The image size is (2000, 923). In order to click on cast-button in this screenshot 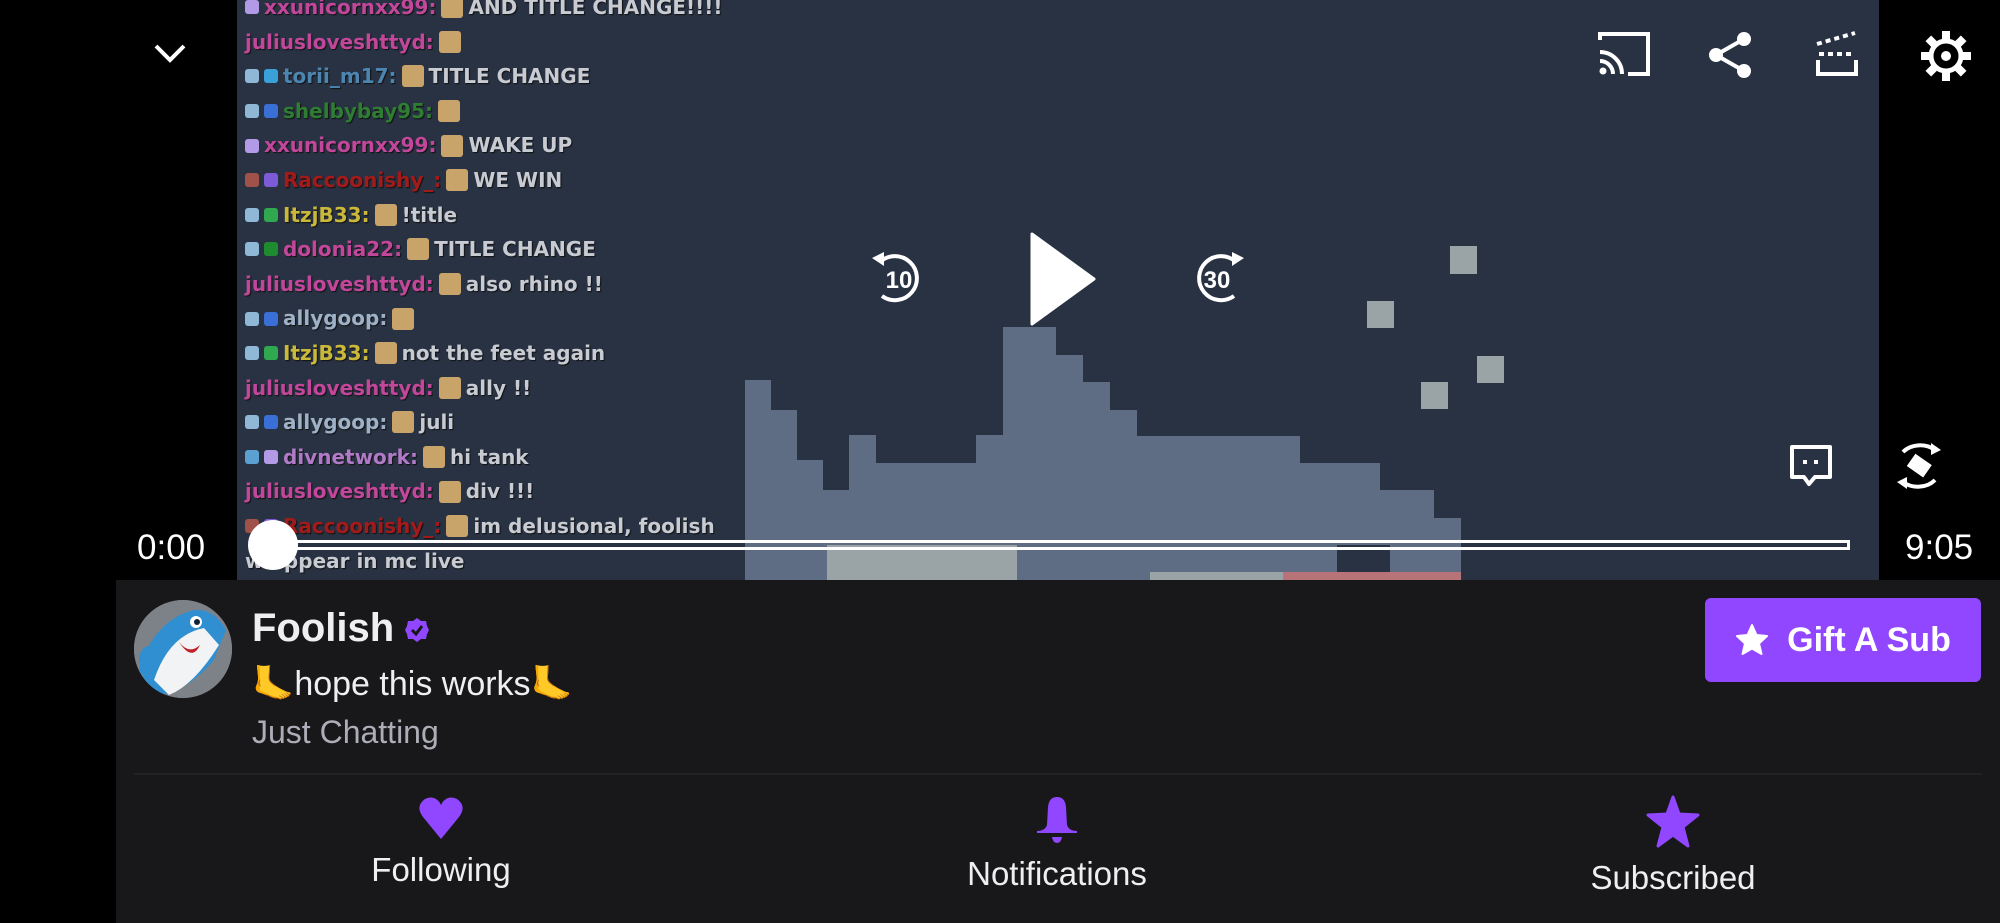, I will do `click(1624, 56)`.